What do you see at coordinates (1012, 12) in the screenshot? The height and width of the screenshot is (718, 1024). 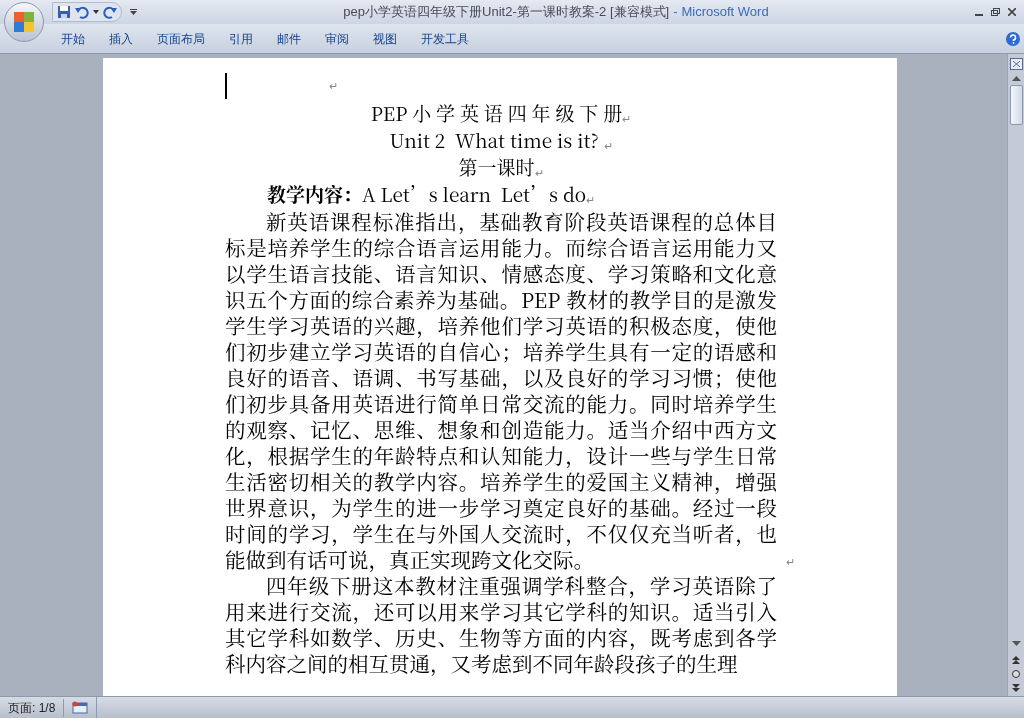 I see `close-icon` at bounding box center [1012, 12].